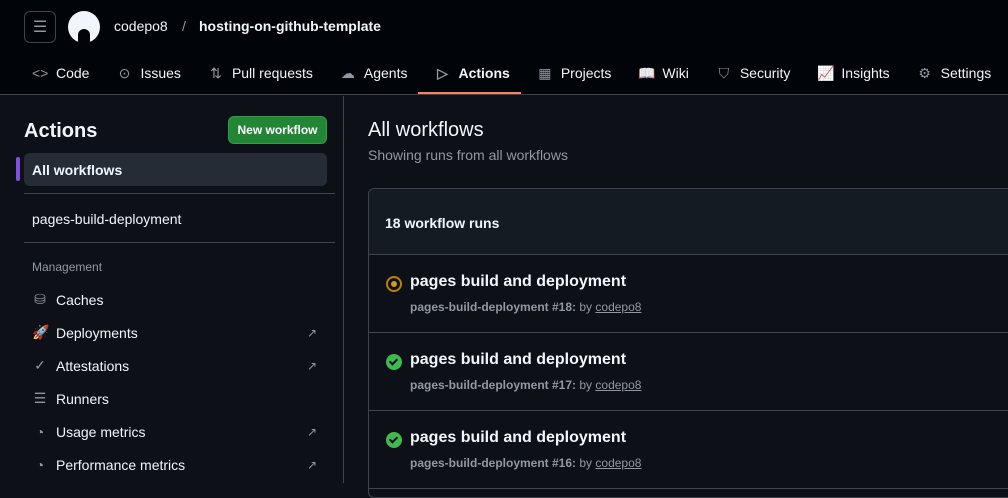  What do you see at coordinates (688, 222) in the screenshot?
I see `runs-count: 18 workflow runs` at bounding box center [688, 222].